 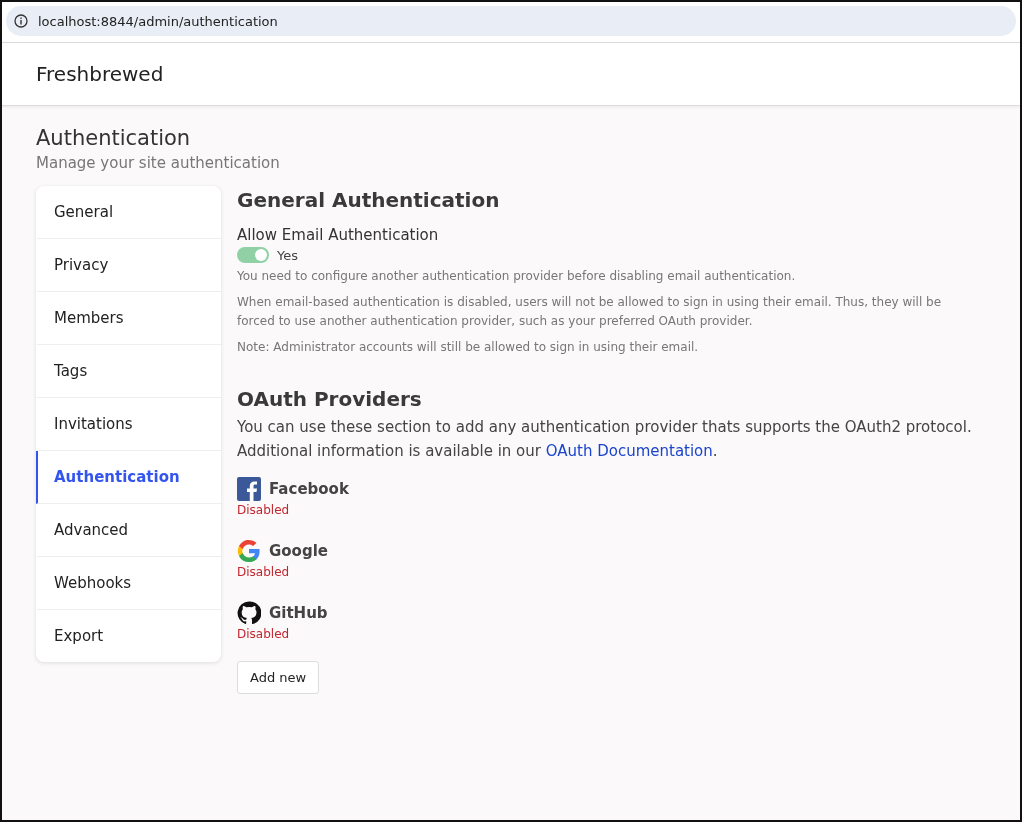 What do you see at coordinates (128, 636) in the screenshot?
I see `sidebar-item: Export` at bounding box center [128, 636].